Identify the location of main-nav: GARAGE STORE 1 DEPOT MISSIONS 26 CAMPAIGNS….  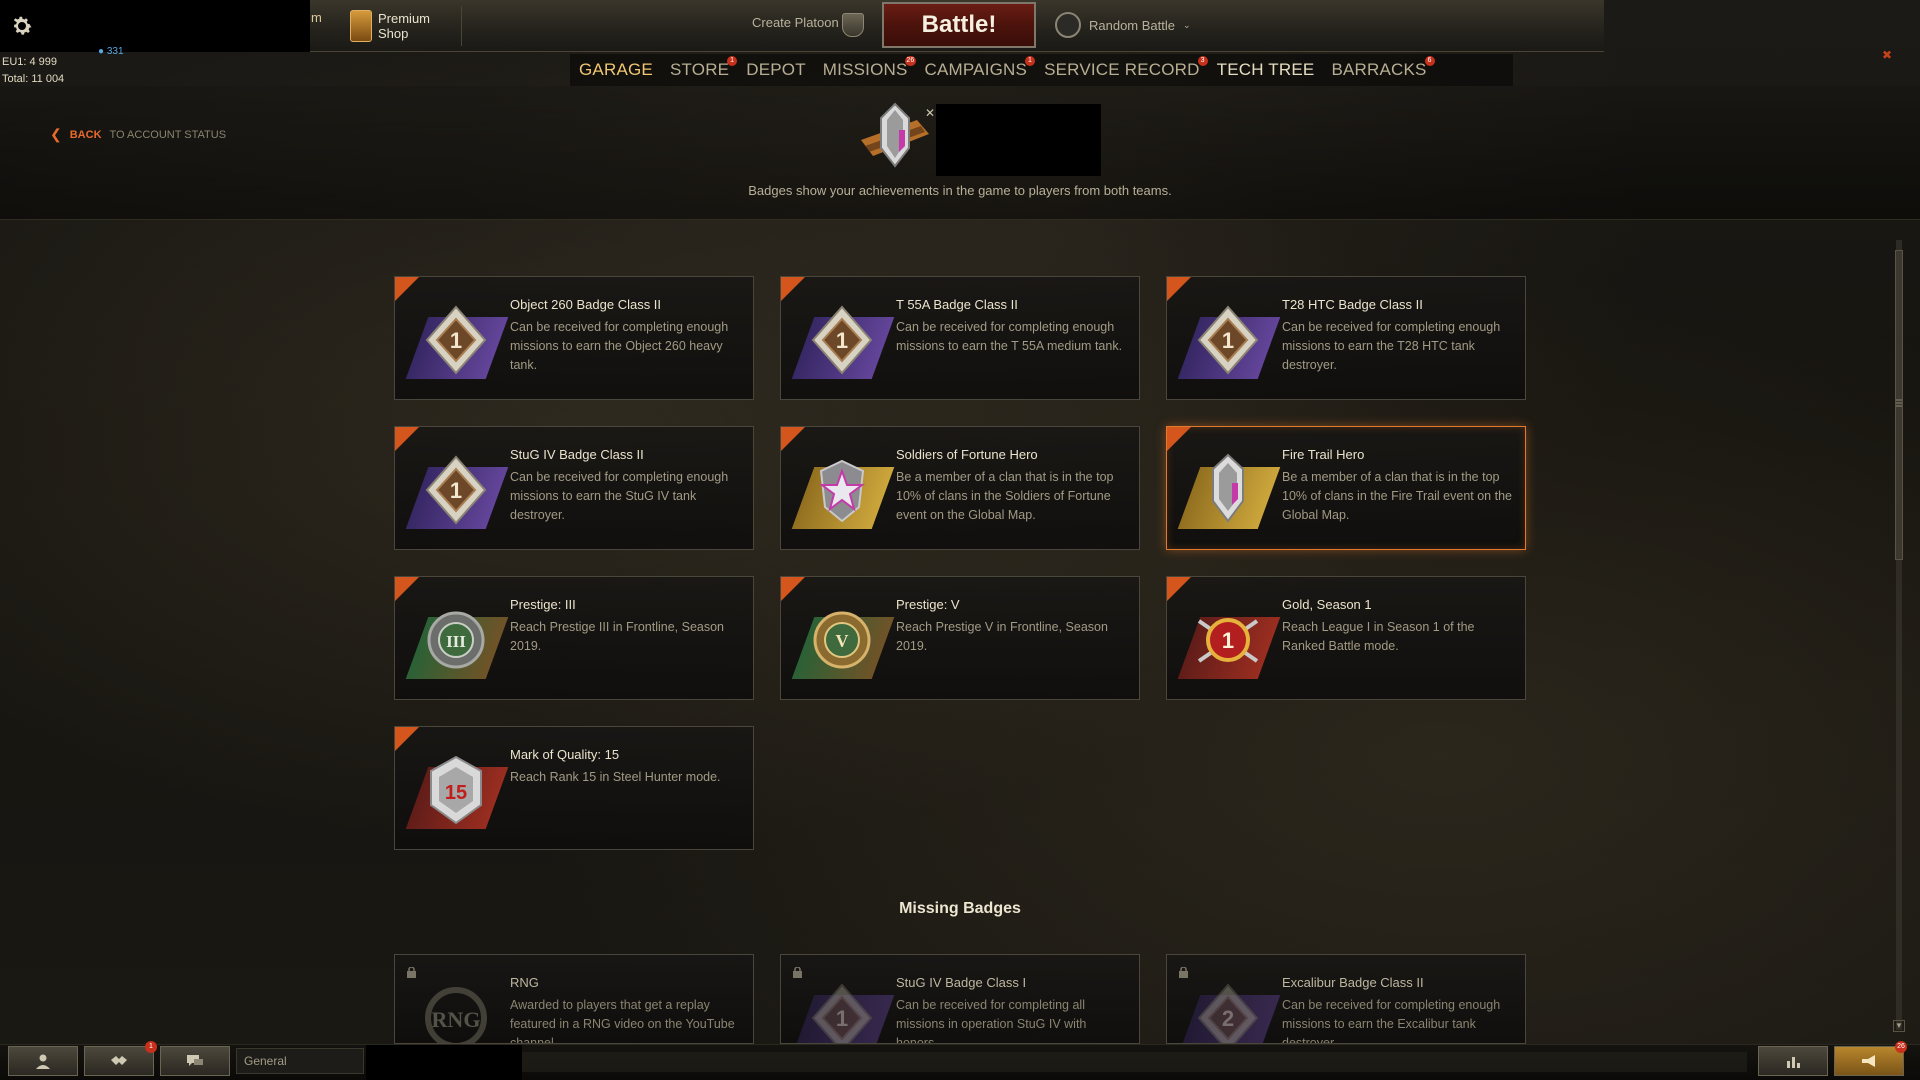
(1041, 70).